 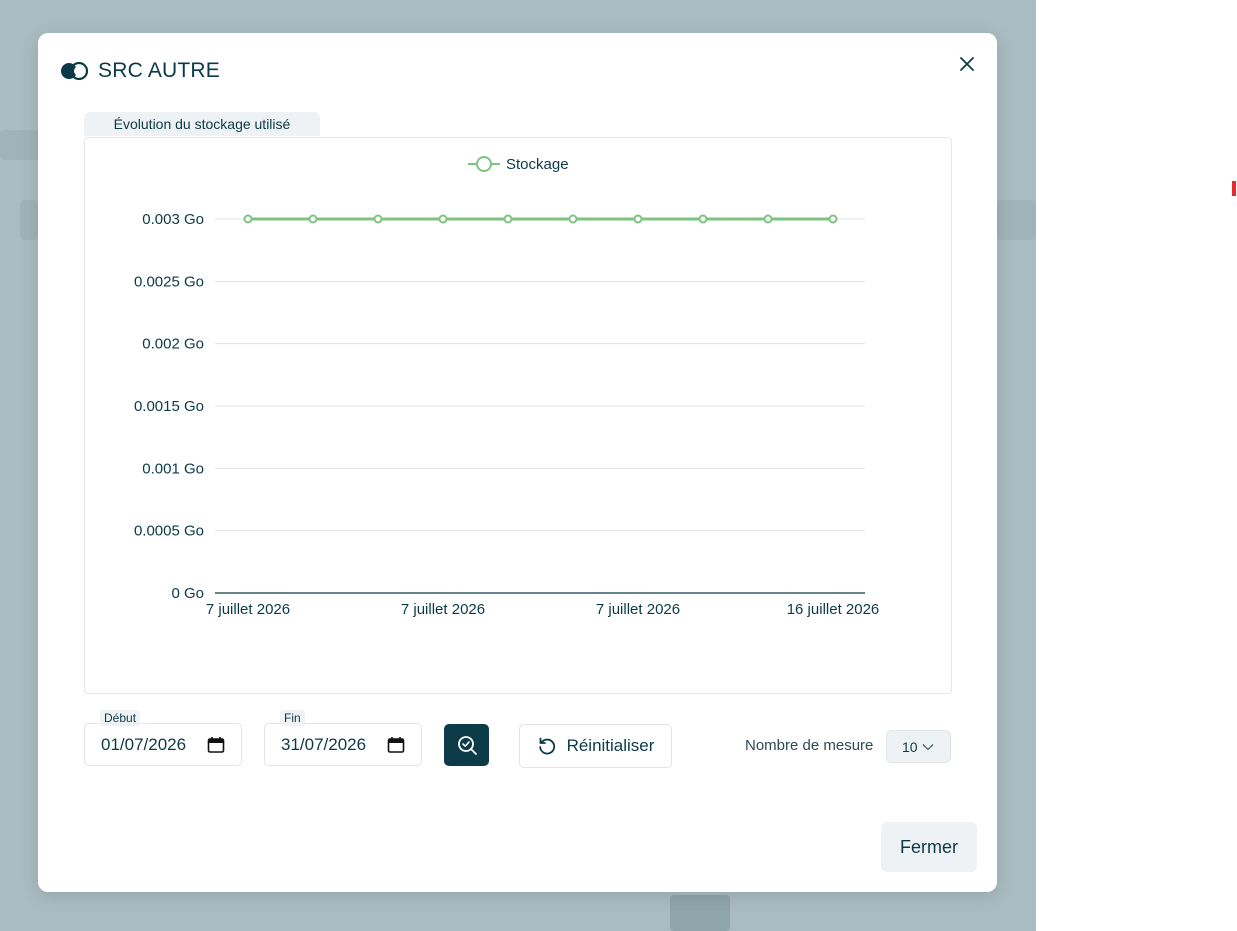 I want to click on reset-icon, so click(x=546, y=746).